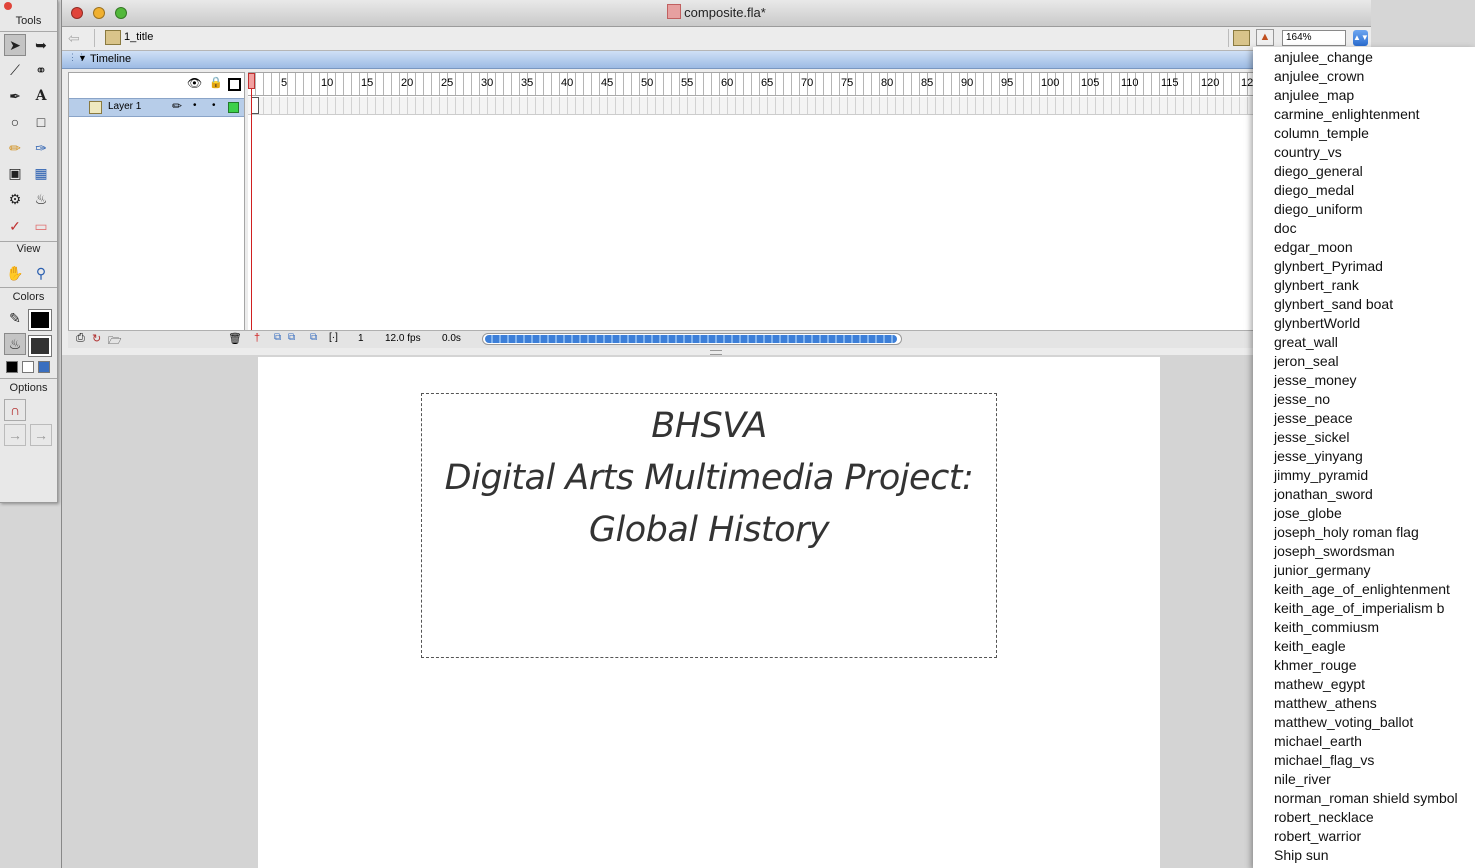 The image size is (1475, 868). I want to click on snap-to-objects-icon: ∩, so click(15, 410).